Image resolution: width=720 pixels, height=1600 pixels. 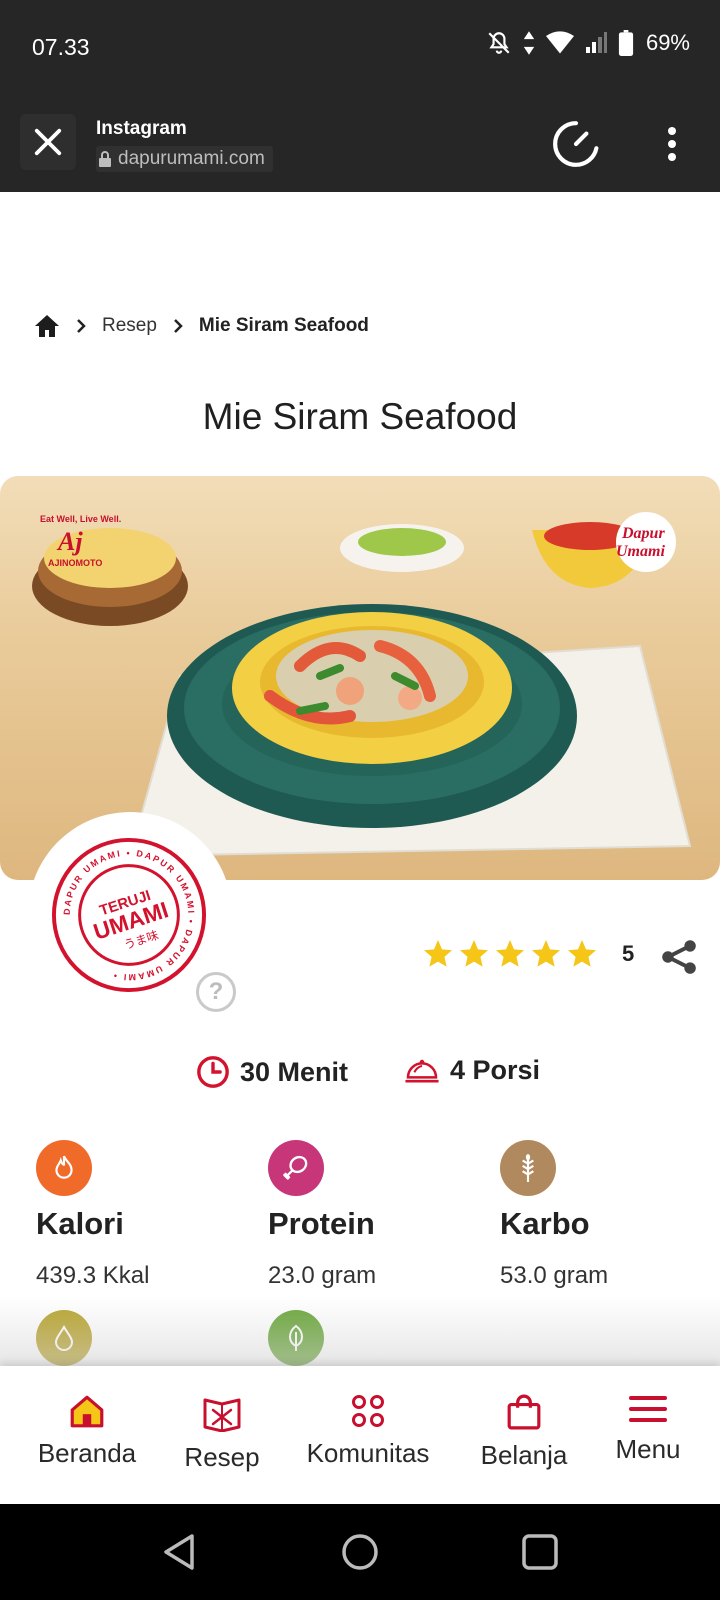 I want to click on recents-icon, so click(x=540, y=1552).